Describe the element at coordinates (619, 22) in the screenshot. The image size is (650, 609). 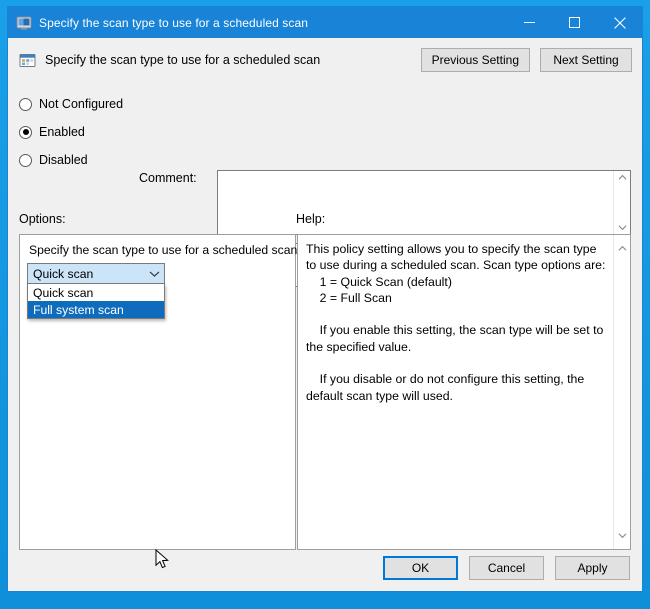
I see `close-button` at that location.